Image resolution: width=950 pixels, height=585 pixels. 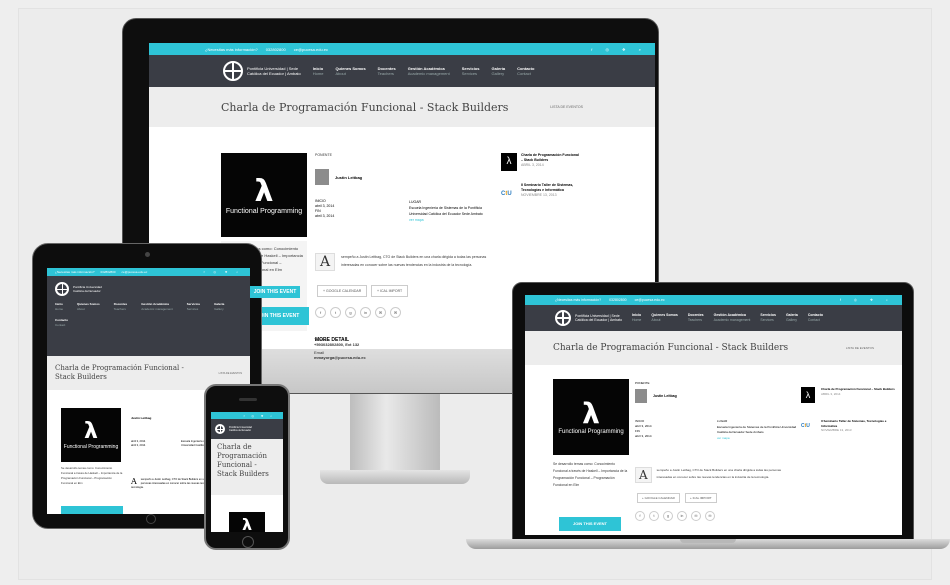 What do you see at coordinates (248, 542) in the screenshot?
I see `phone-home-button` at bounding box center [248, 542].